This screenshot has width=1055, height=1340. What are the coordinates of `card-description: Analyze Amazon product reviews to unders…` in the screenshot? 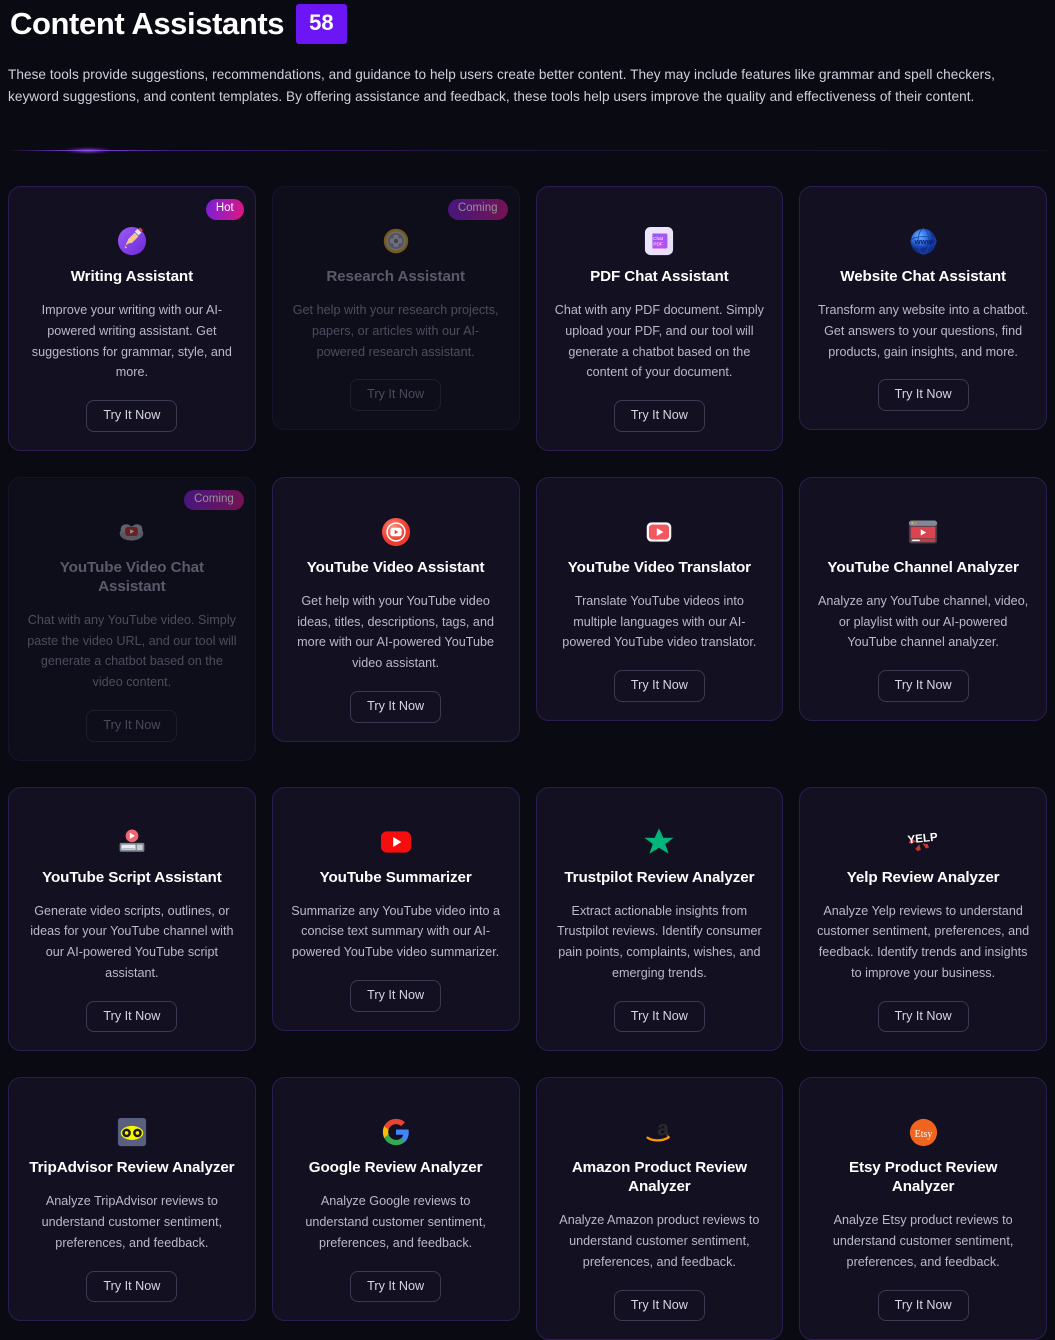 It's located at (659, 1241).